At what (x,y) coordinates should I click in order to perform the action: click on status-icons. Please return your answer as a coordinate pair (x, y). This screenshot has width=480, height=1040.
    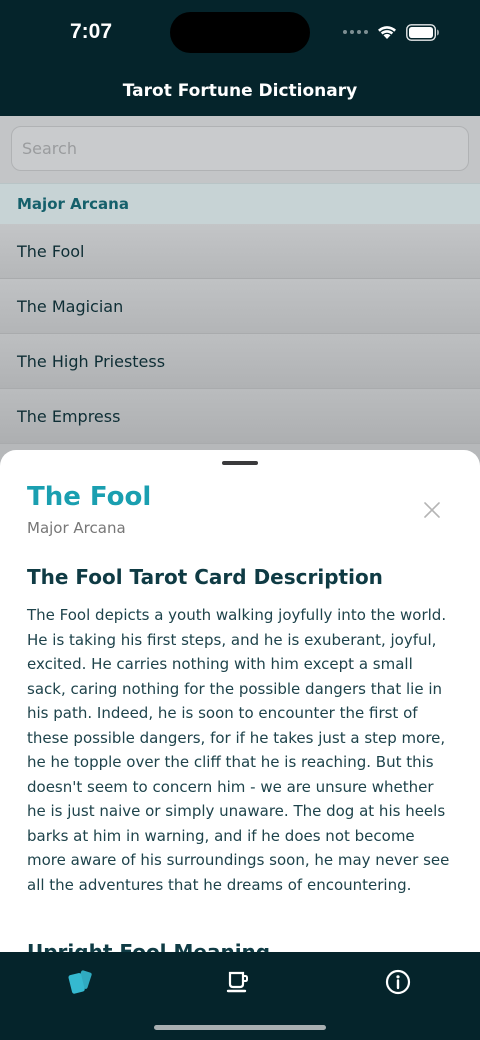
    Looking at the image, I should click on (391, 32).